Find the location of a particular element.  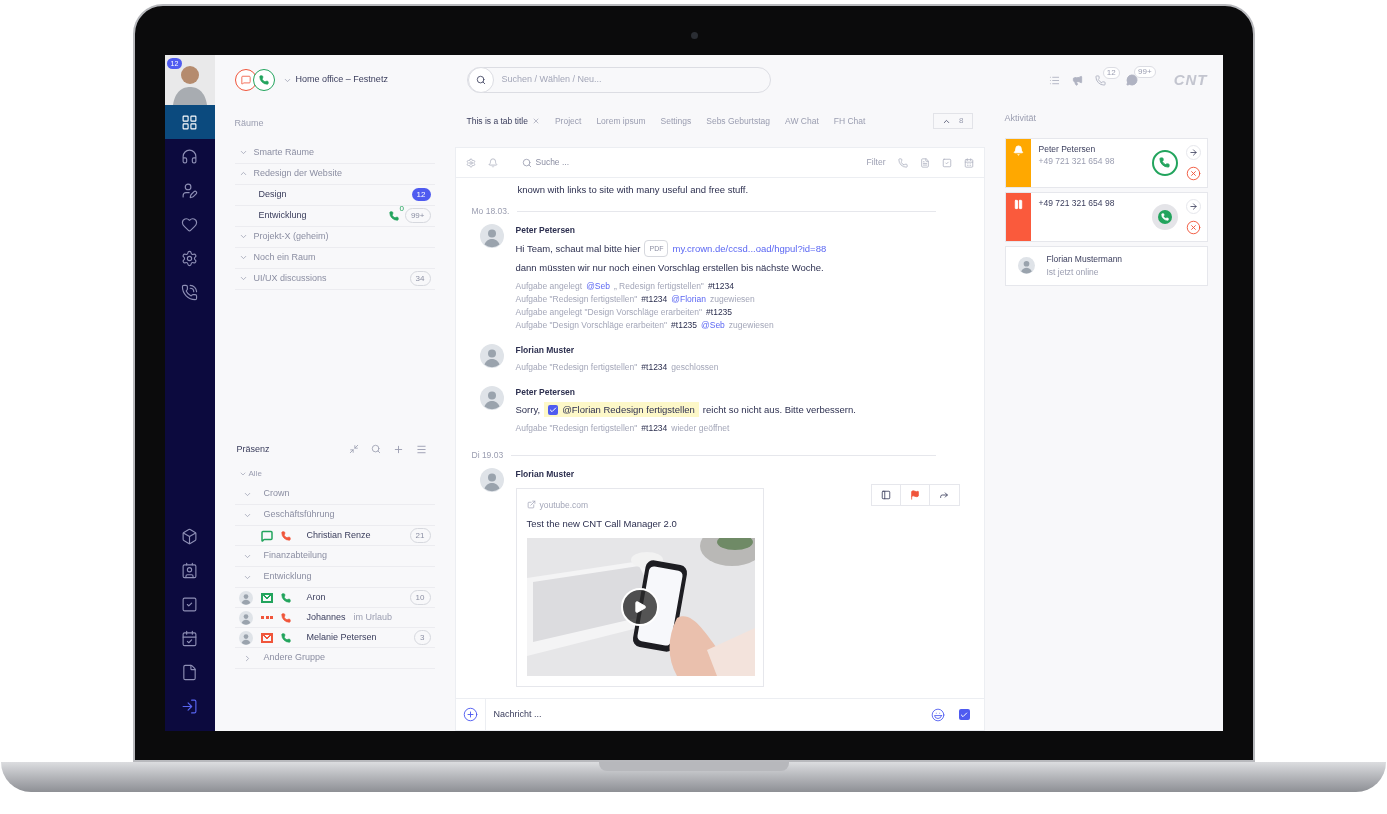

settings-icon is located at coordinates (189, 258).